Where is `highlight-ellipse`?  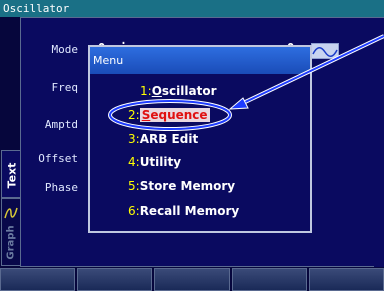 highlight-ellipse is located at coordinates (170, 115).